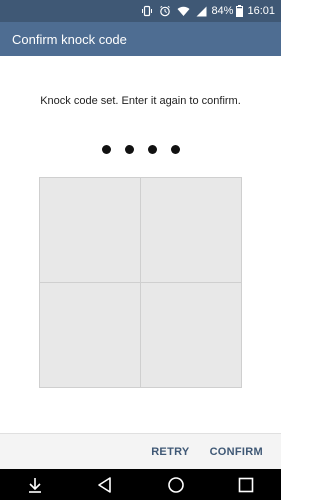 The image size is (320, 500). I want to click on clock-time: 16:01, so click(261, 11).